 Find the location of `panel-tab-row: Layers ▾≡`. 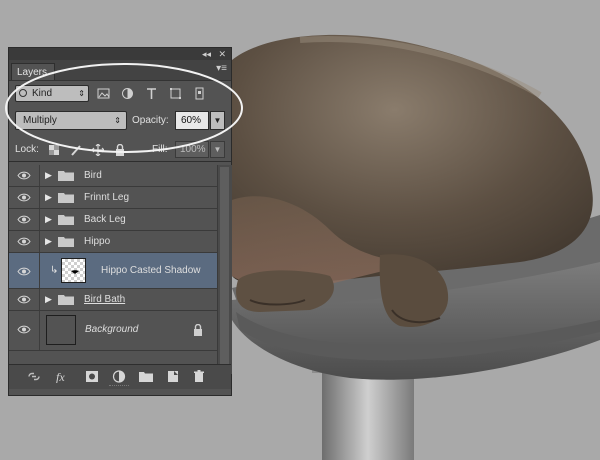

panel-tab-row: Layers ▾≡ is located at coordinates (120, 70).